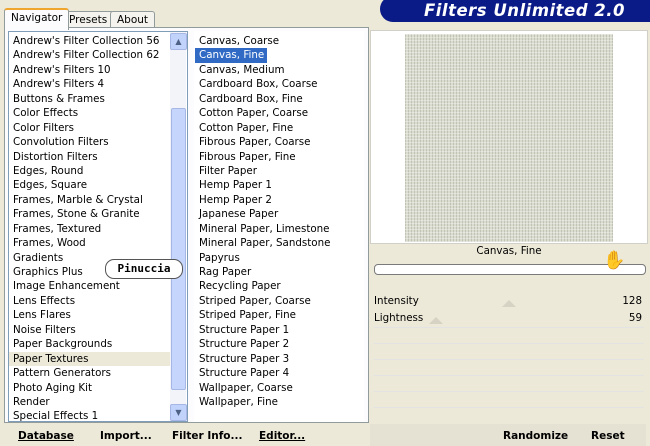 Image resolution: width=650 pixels, height=446 pixels. Describe the element at coordinates (608, 436) in the screenshot. I see `reset-button: Reset` at that location.